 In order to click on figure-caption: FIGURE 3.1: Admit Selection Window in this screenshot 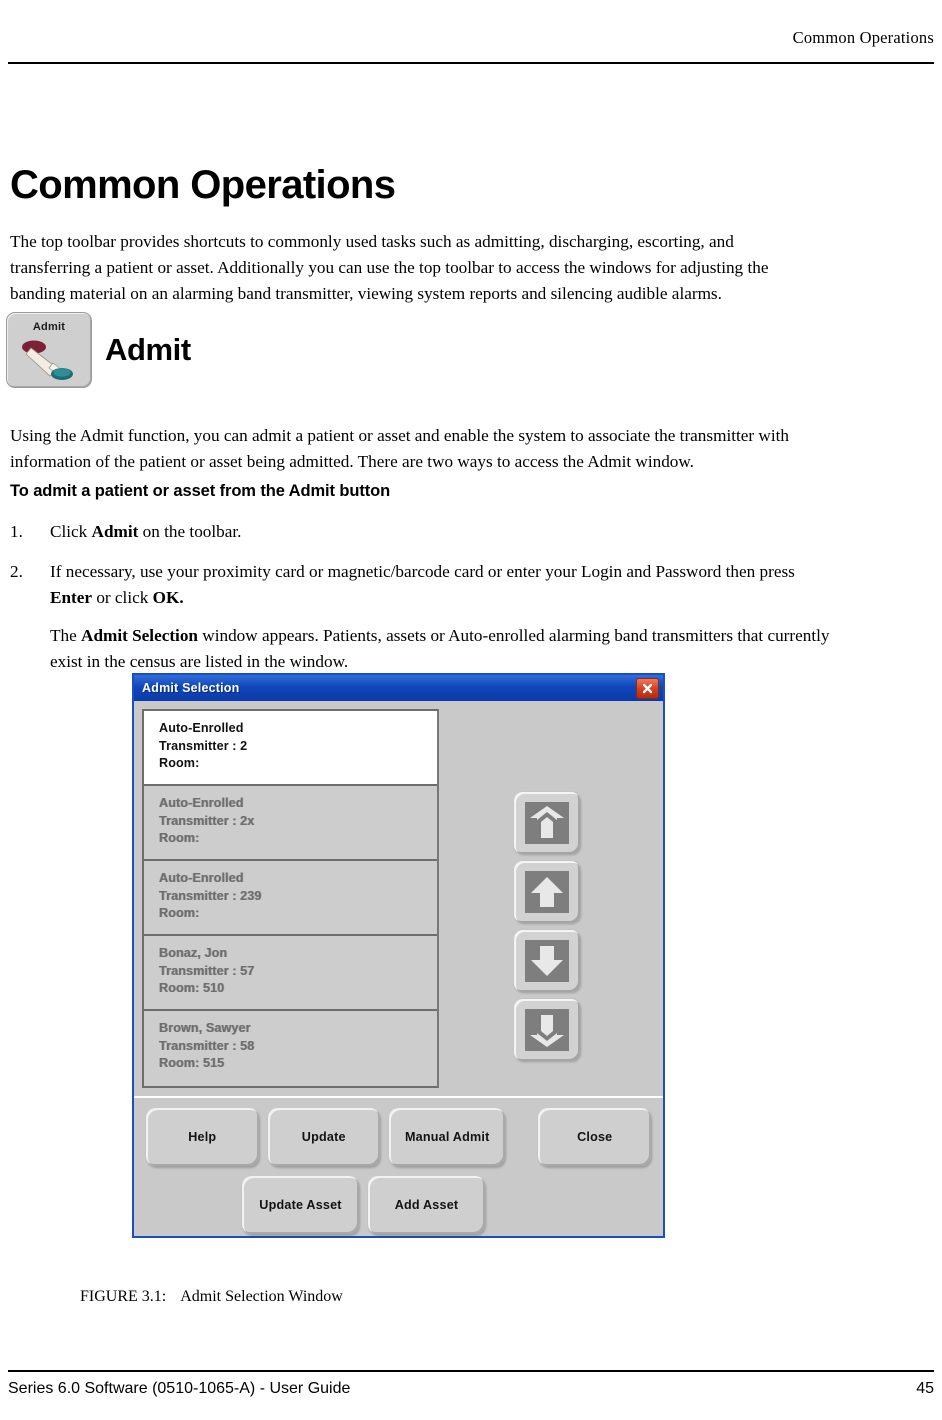, I will do `click(211, 1297)`.